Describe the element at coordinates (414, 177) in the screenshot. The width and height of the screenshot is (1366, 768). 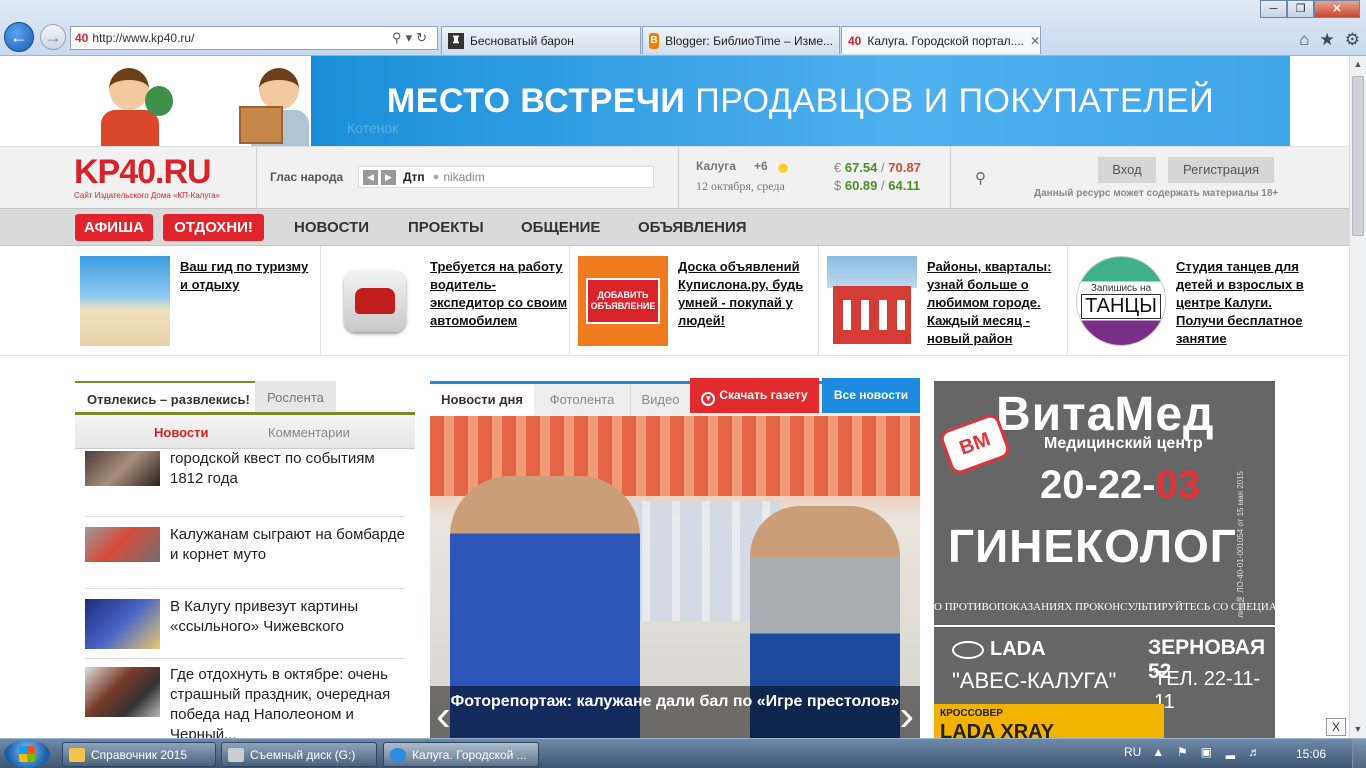
I see `voice-tag: Дтп` at that location.